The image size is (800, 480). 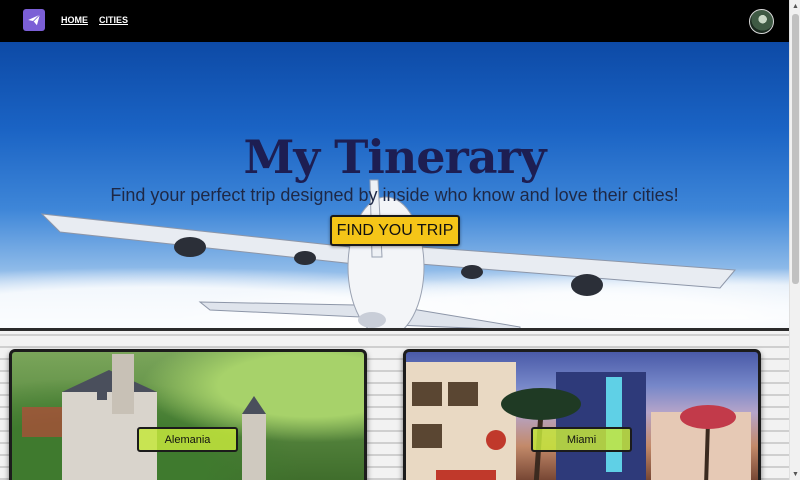 I want to click on scroll-down-arrow-icon: ▼, so click(x=795, y=474).